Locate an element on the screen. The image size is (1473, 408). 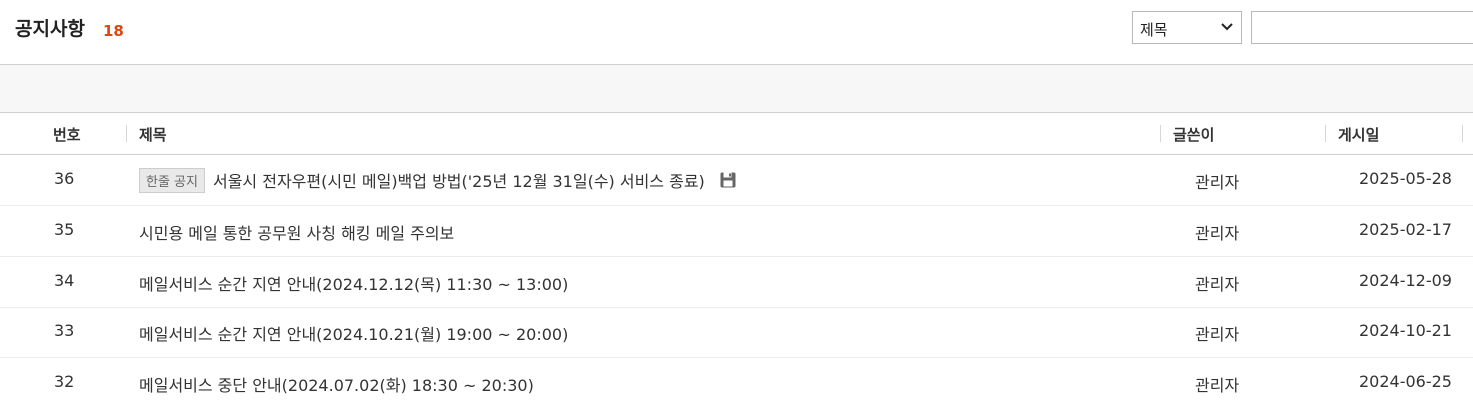
post-date: 2024-12-09 is located at coordinates (1405, 280).